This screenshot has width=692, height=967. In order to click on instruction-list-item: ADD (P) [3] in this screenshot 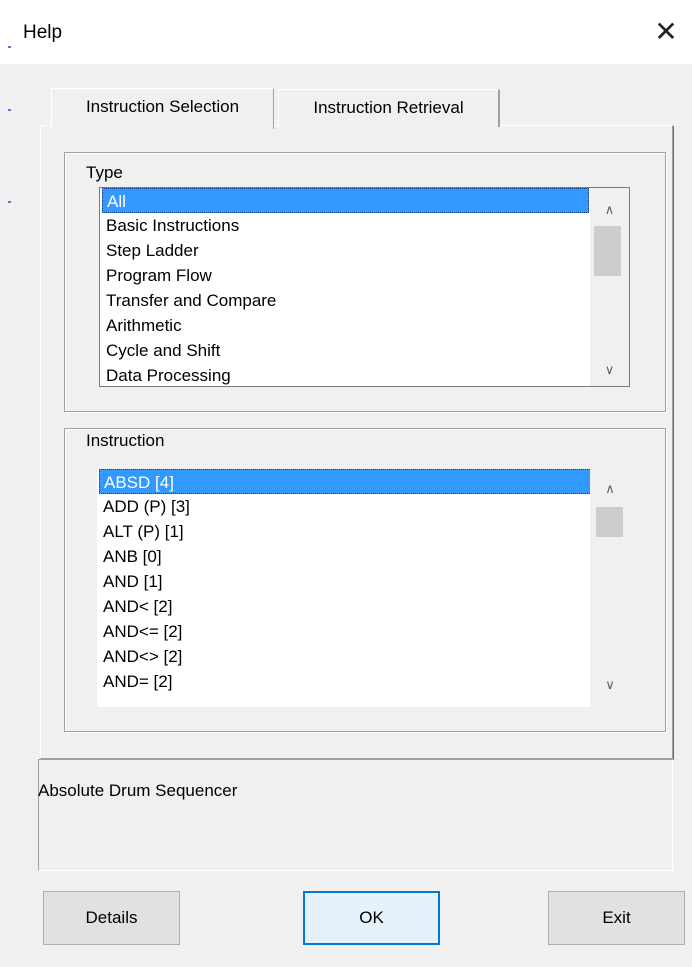, I will do `click(347, 506)`.